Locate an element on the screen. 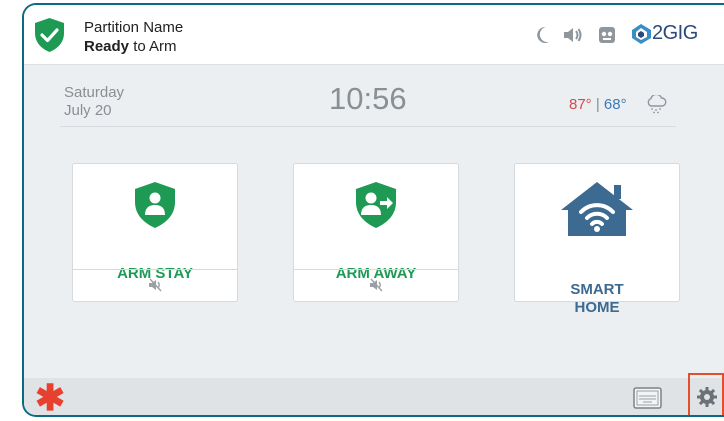  shield-user-icon is located at coordinates (155, 205).